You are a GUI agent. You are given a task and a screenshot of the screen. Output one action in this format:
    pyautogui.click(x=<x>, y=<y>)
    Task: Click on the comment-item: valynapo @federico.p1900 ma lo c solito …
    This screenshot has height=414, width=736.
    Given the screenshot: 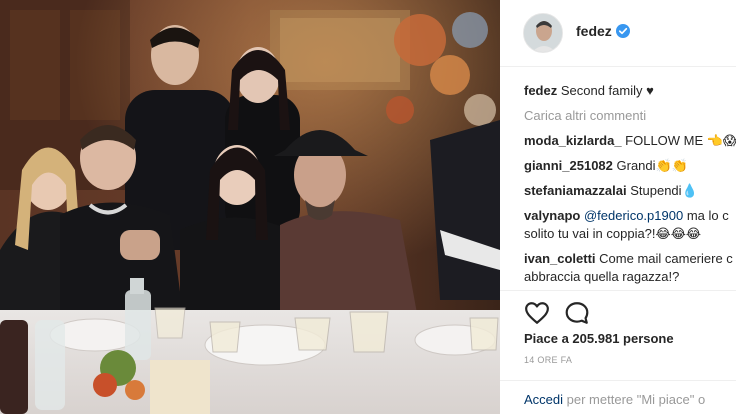 What is the action you would take?
    pyautogui.click(x=630, y=225)
    